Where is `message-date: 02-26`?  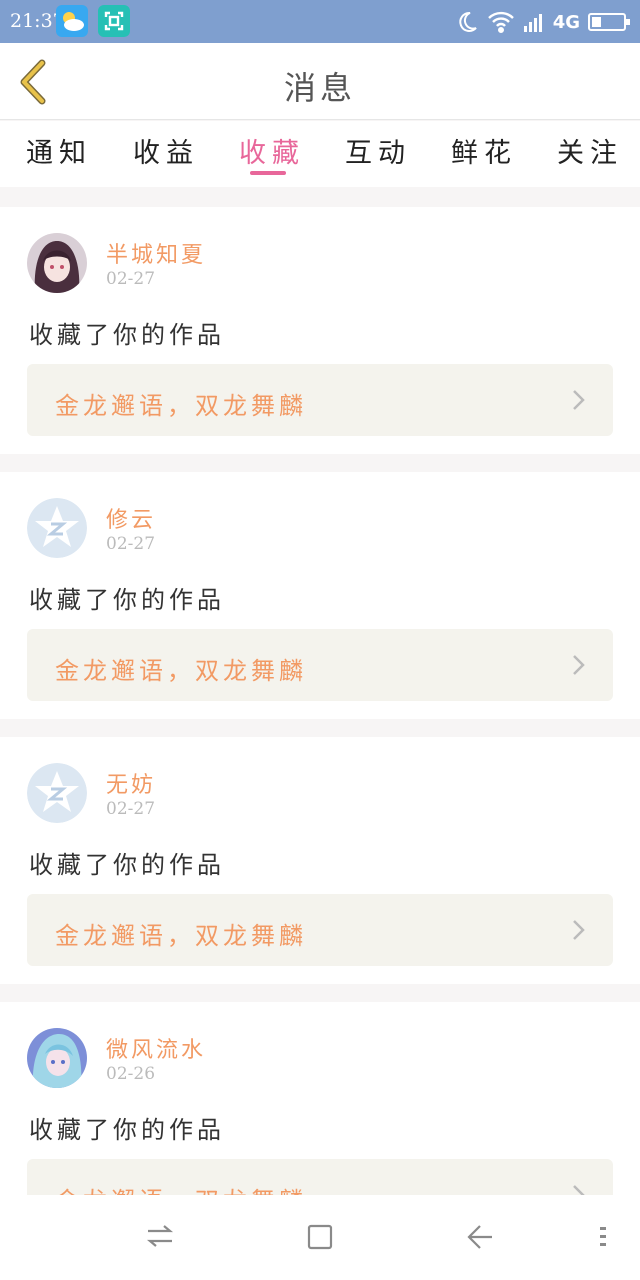
message-date: 02-26 is located at coordinates (131, 1074).